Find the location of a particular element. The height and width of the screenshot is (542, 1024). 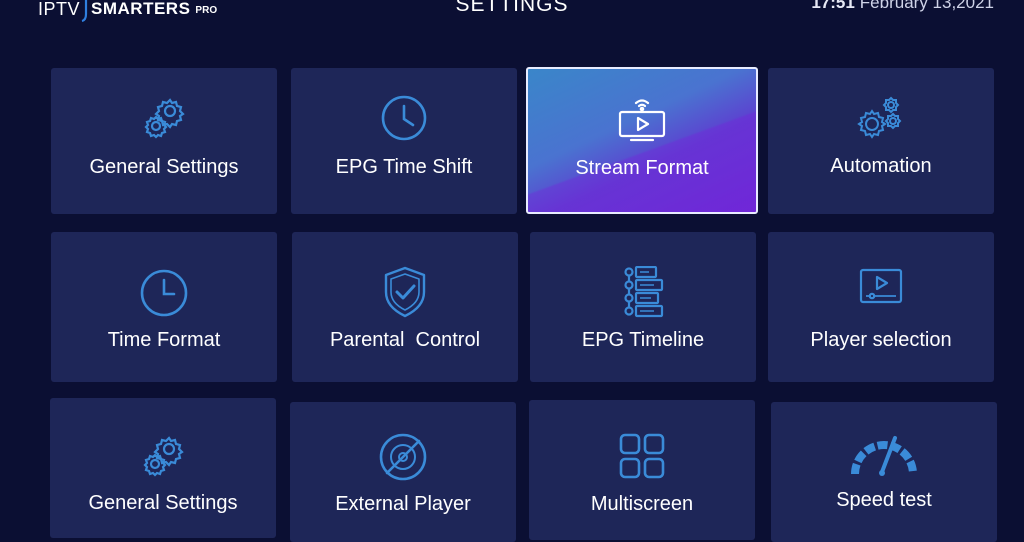

tile-time-format: Time Format is located at coordinates (164, 307).